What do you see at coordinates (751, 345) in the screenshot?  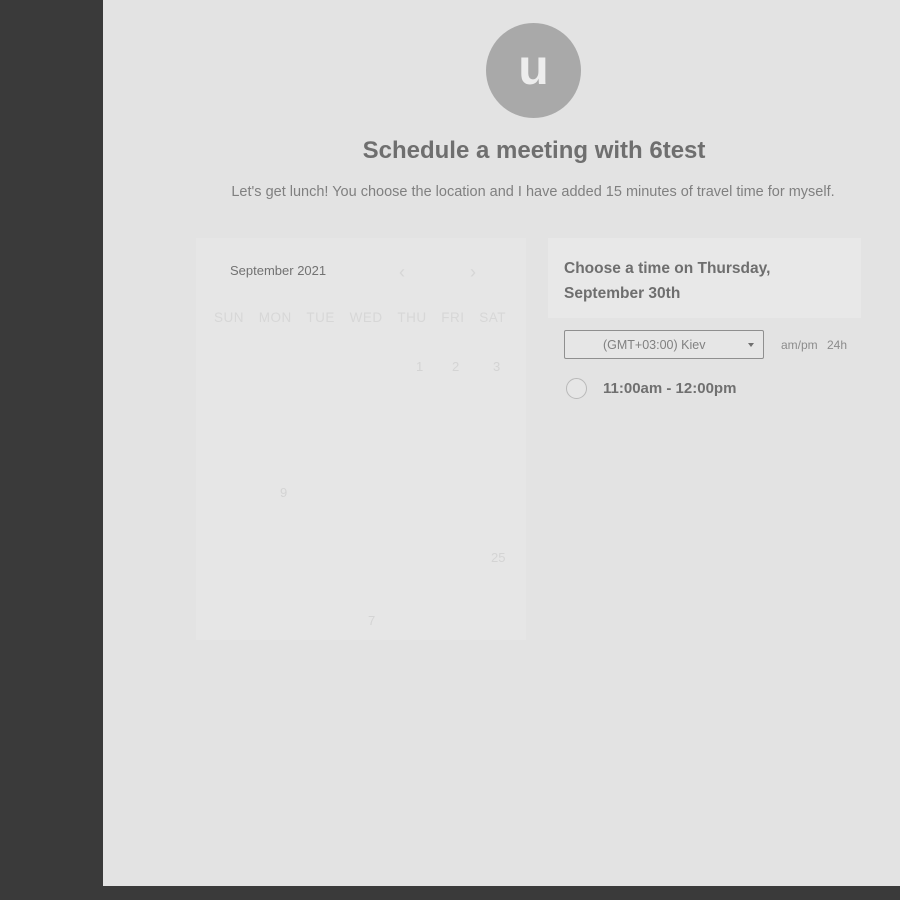 I see `caret-down-icon` at bounding box center [751, 345].